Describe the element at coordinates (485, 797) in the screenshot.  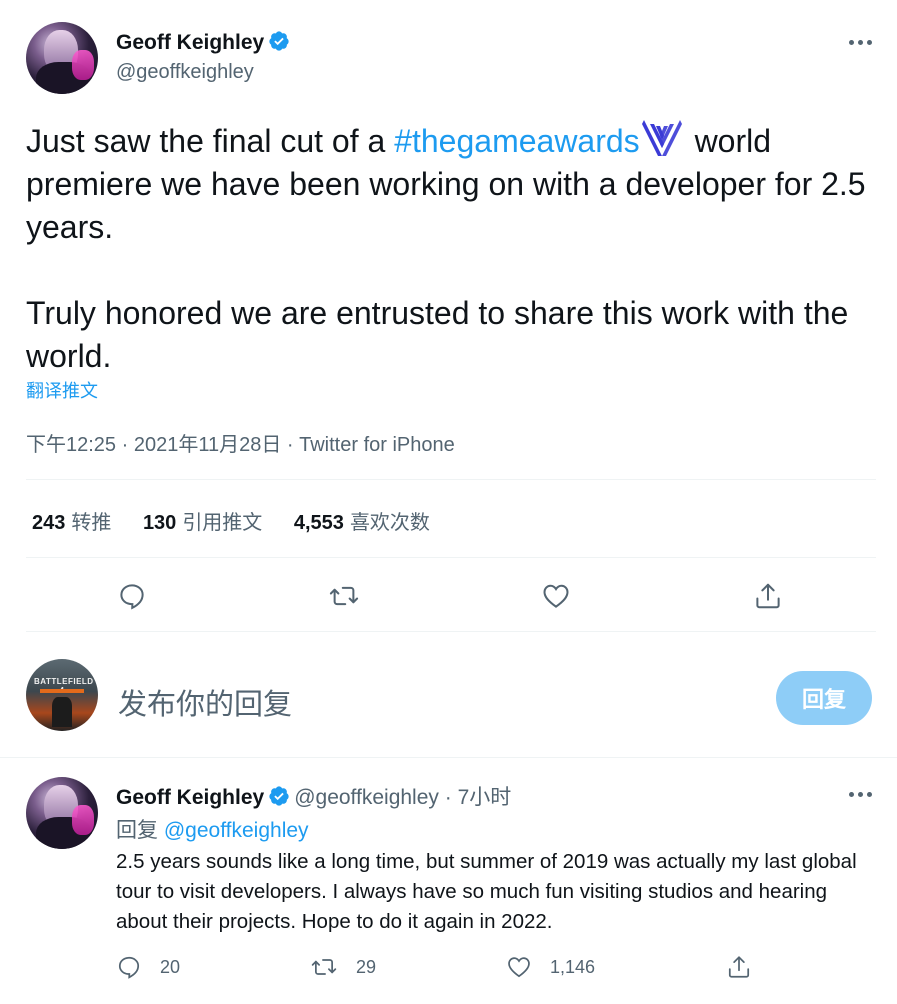
I see `reply-time: 7小时` at that location.